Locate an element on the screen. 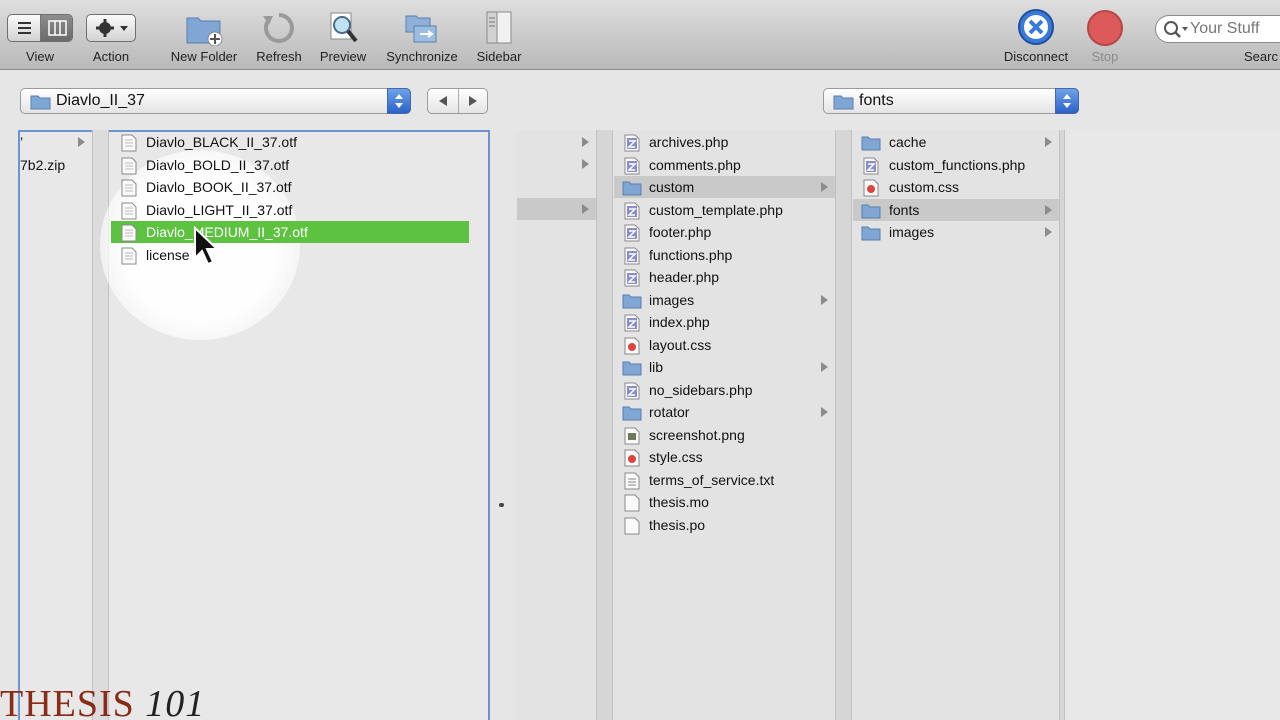 This screenshot has height=720, width=1280. list-item: custom.css is located at coordinates (956, 187).